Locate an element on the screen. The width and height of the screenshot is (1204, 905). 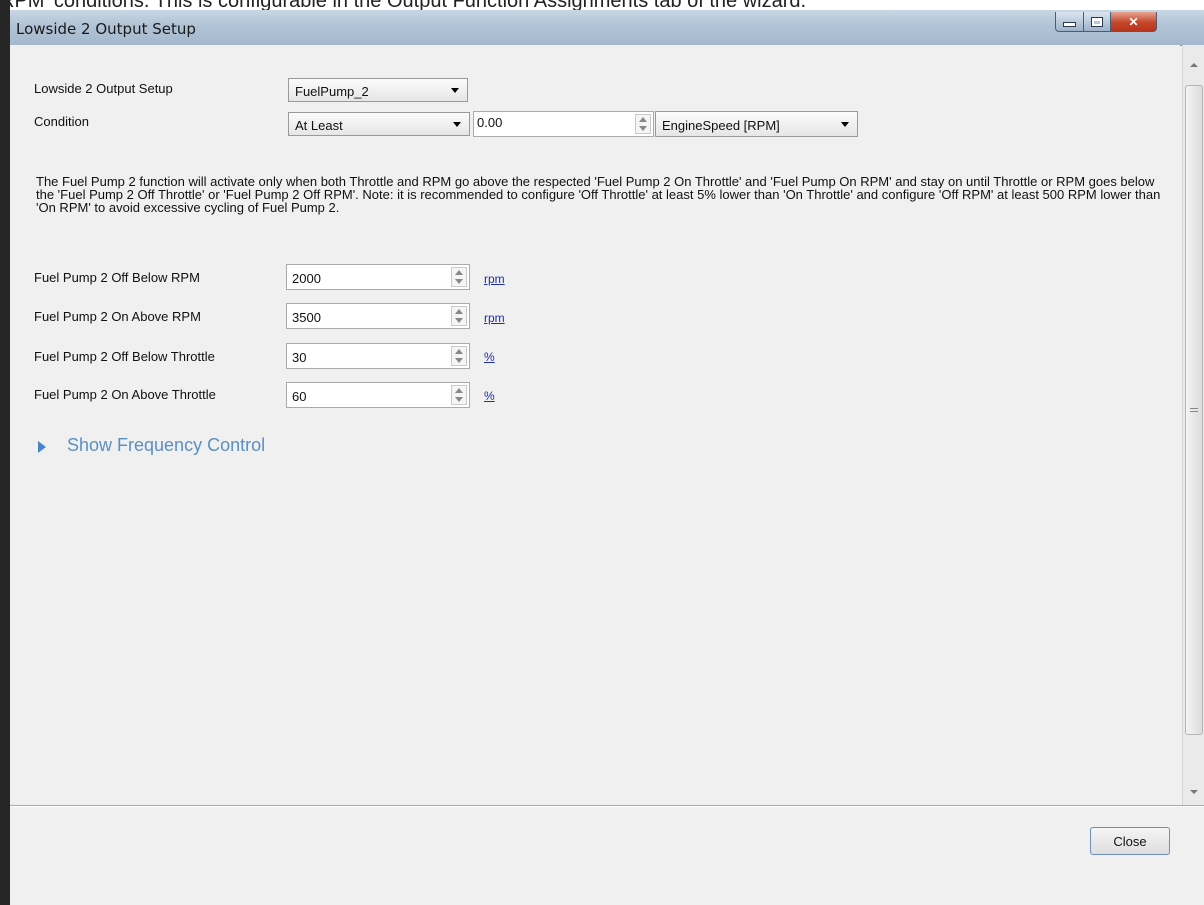
grip-icon is located at coordinates (1194, 411).